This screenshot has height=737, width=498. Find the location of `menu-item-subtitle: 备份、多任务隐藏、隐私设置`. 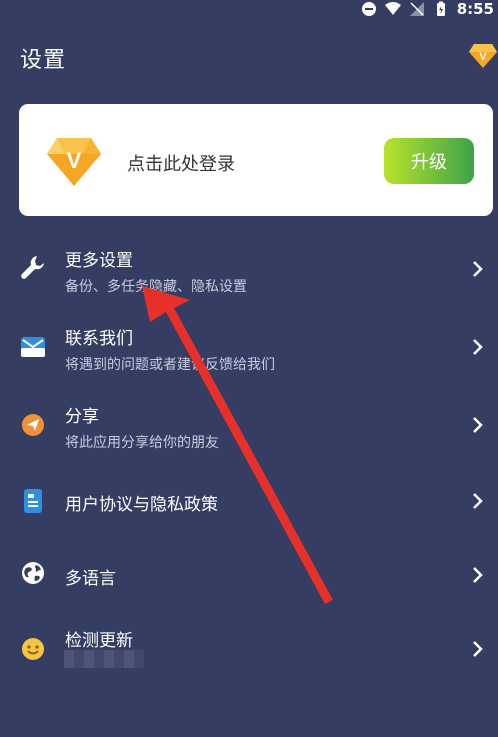

menu-item-subtitle: 备份、多任务隐藏、隐私设置 is located at coordinates (156, 287).